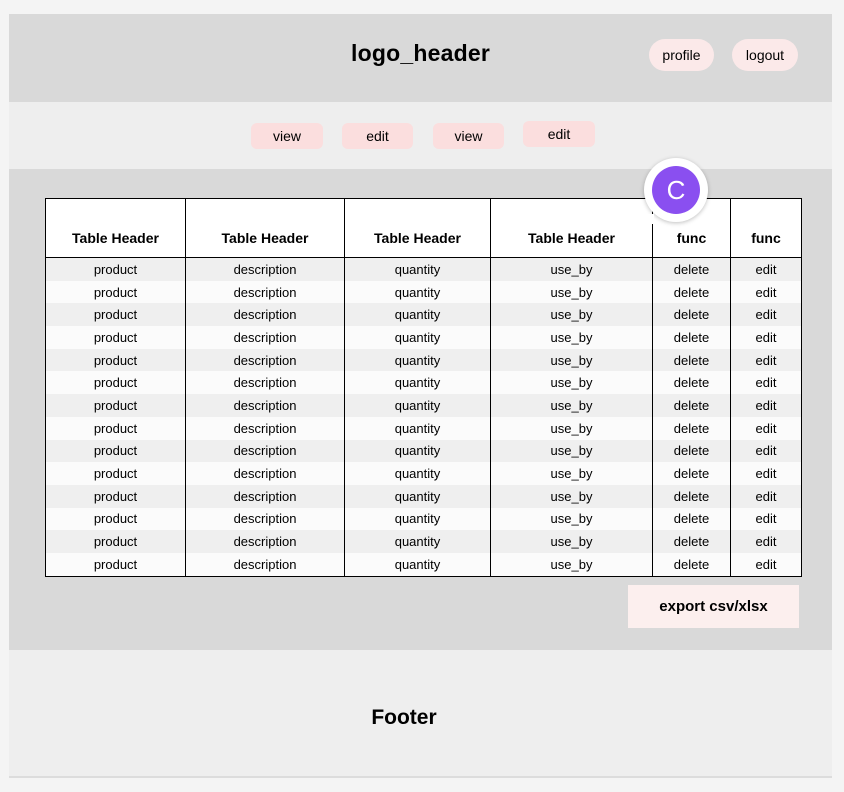 This screenshot has width=844, height=792. I want to click on edit-button-2: edit, so click(559, 134).